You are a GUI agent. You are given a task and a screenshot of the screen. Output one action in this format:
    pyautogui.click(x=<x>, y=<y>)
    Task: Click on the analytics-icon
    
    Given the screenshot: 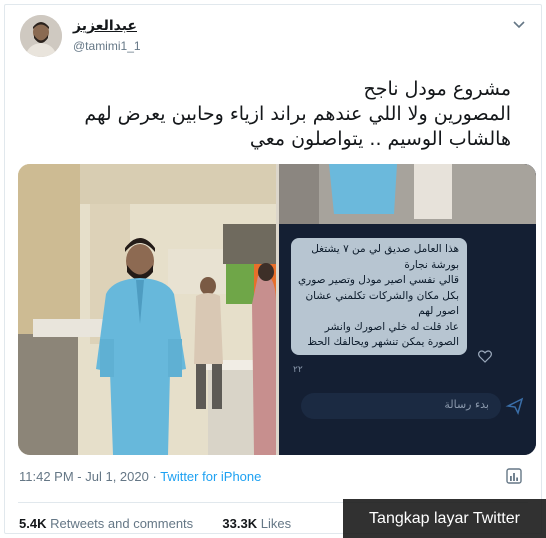 What is the action you would take?
    pyautogui.click(x=514, y=476)
    